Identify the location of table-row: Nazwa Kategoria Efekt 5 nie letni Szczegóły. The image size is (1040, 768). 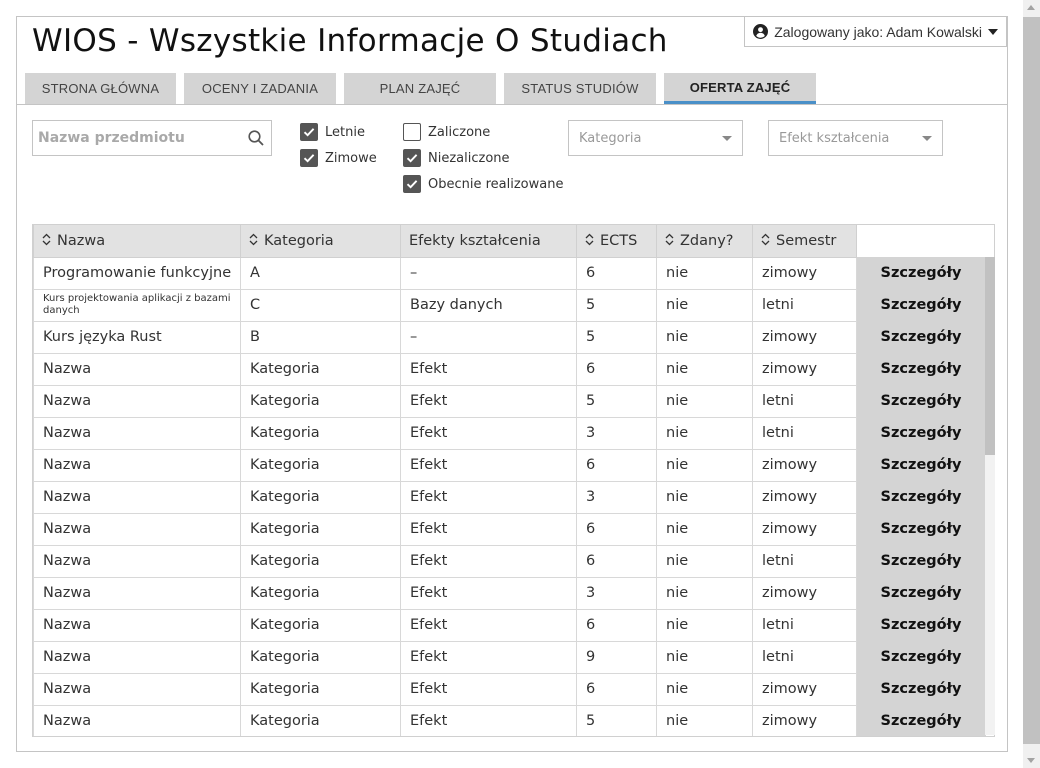
(509, 401).